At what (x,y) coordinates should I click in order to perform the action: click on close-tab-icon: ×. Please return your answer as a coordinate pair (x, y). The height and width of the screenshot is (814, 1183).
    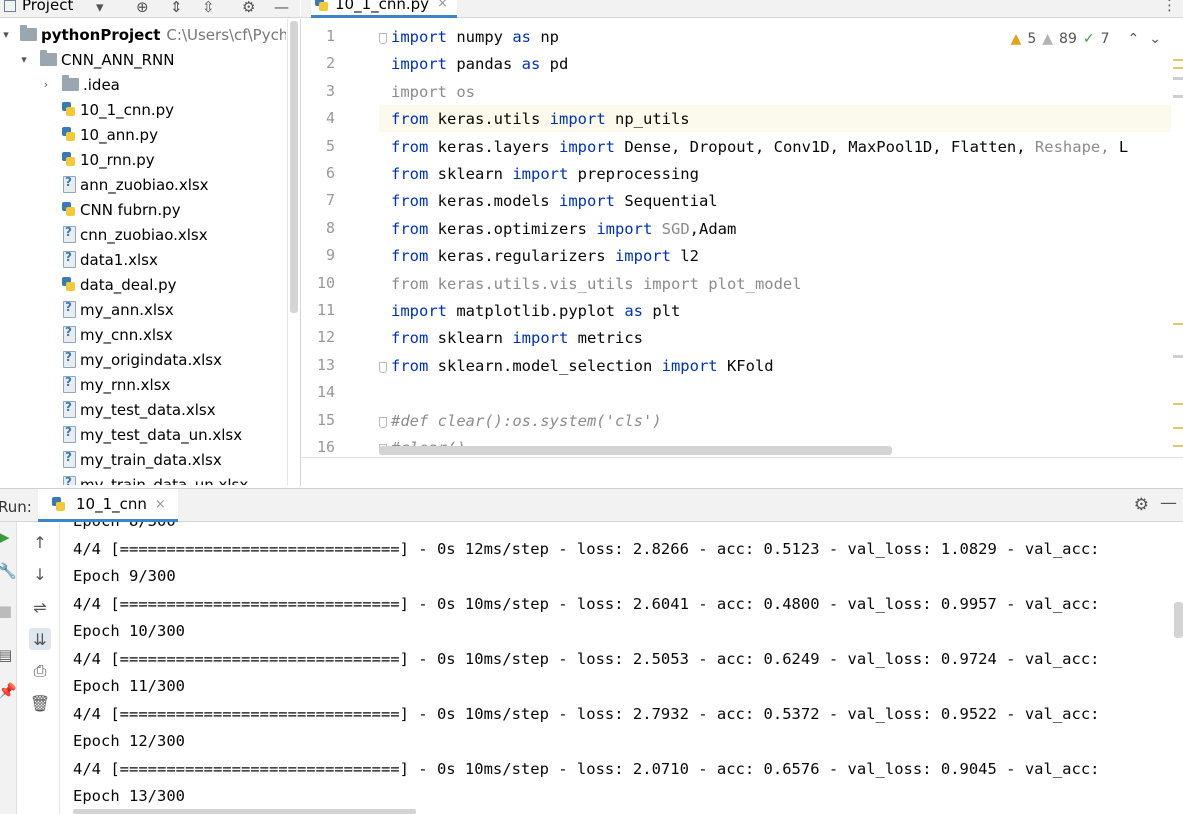
    Looking at the image, I should click on (442, 5).